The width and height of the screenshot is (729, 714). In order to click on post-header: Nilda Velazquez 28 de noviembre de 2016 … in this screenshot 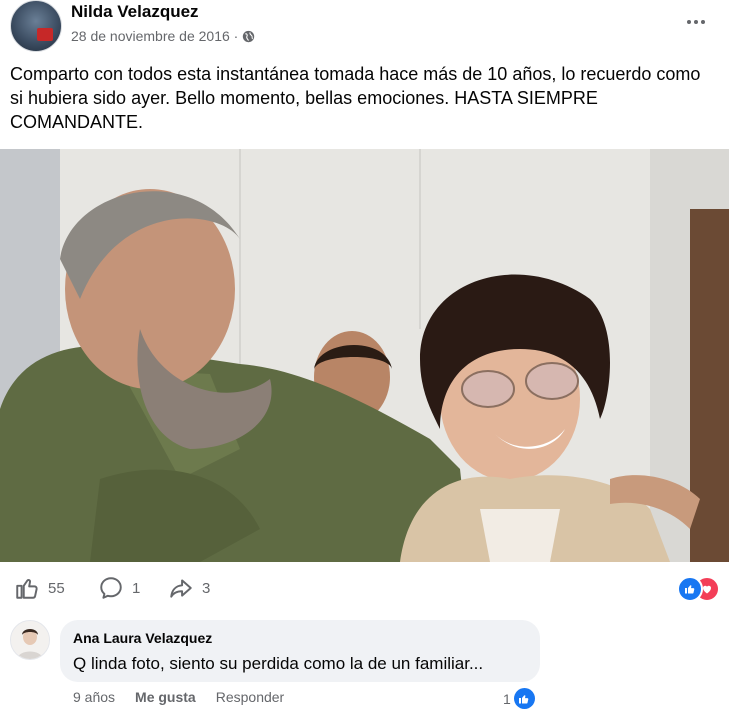, I will do `click(364, 27)`.